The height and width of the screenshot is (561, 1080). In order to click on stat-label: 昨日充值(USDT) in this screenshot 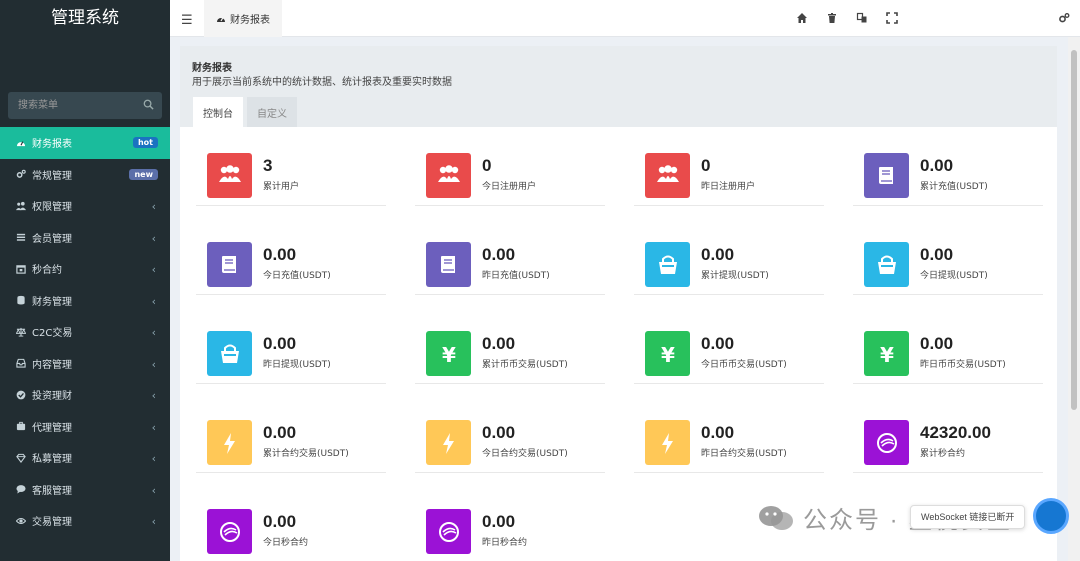, I will do `click(516, 276)`.